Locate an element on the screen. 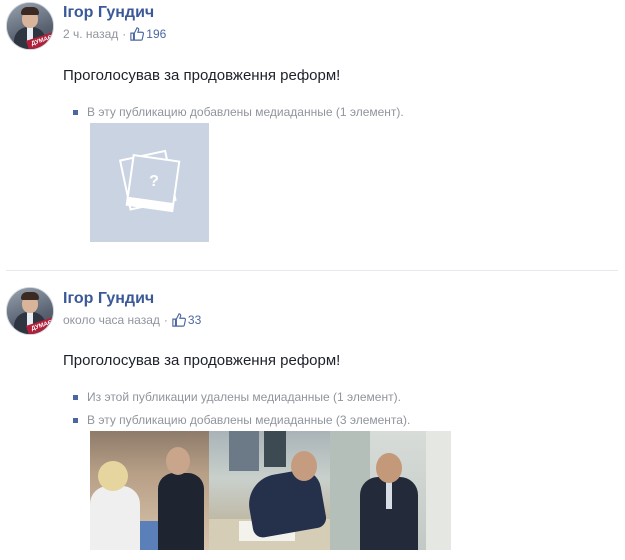 The height and width of the screenshot is (560, 625). media-placeholder: ? is located at coordinates (149, 182).